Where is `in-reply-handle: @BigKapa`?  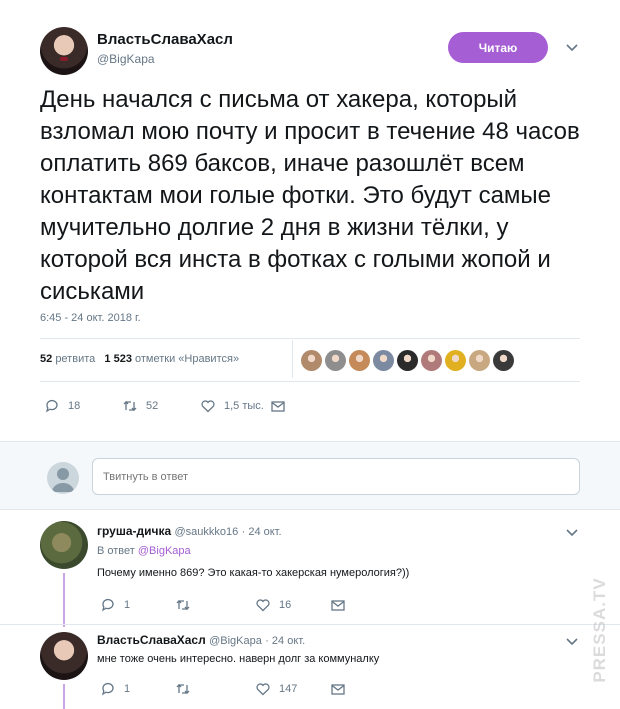
in-reply-handle: @BigKapa is located at coordinates (164, 551).